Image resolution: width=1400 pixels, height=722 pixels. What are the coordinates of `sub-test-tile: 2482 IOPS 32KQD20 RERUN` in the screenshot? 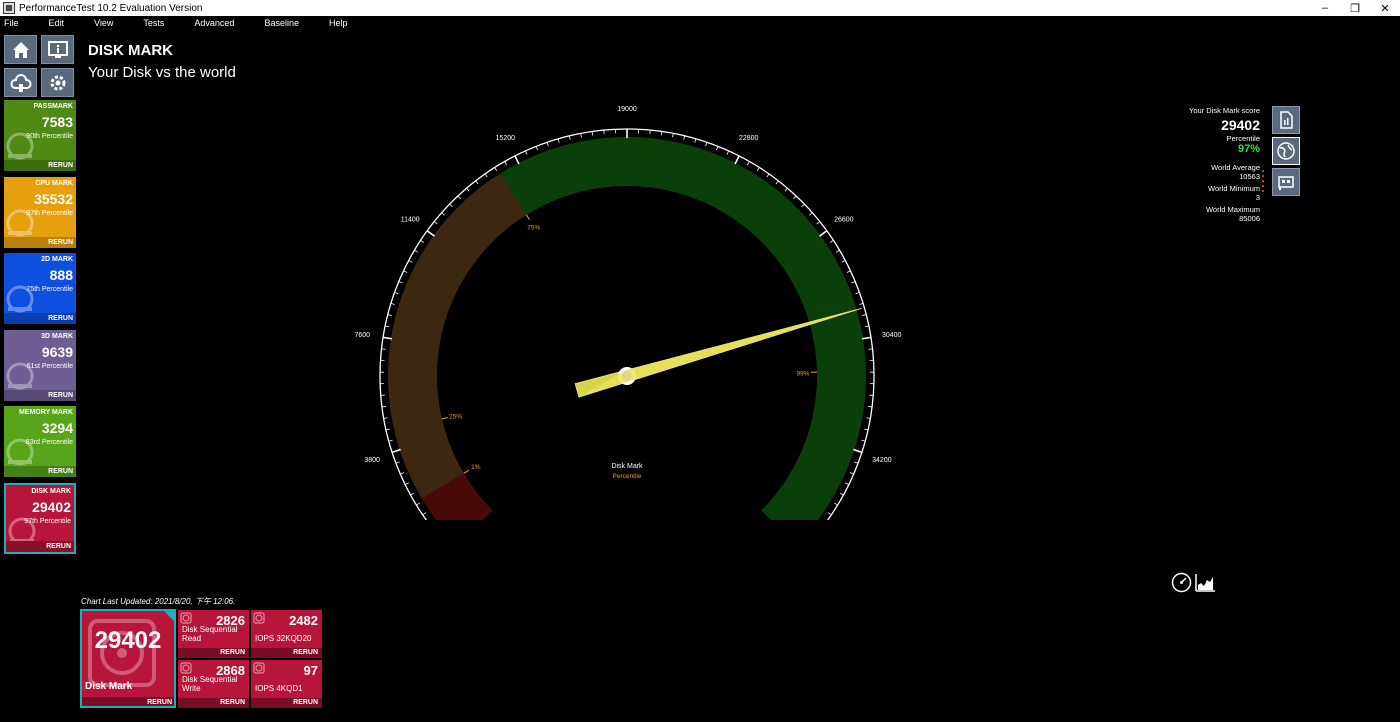 It's located at (286, 634).